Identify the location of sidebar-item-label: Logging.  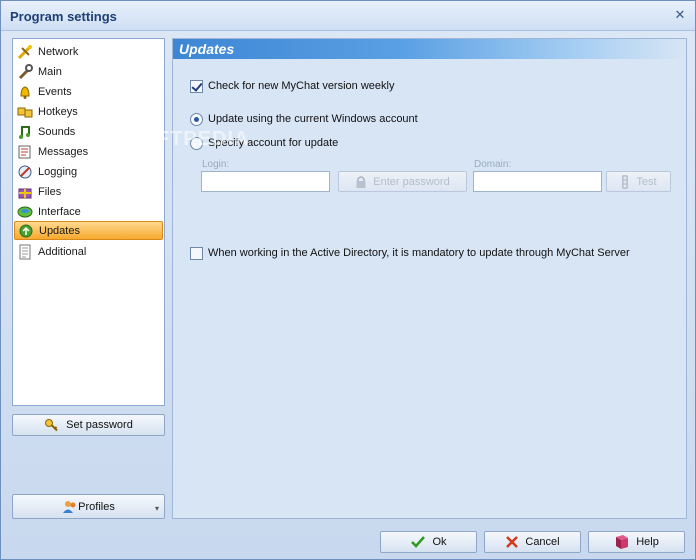
(58, 171).